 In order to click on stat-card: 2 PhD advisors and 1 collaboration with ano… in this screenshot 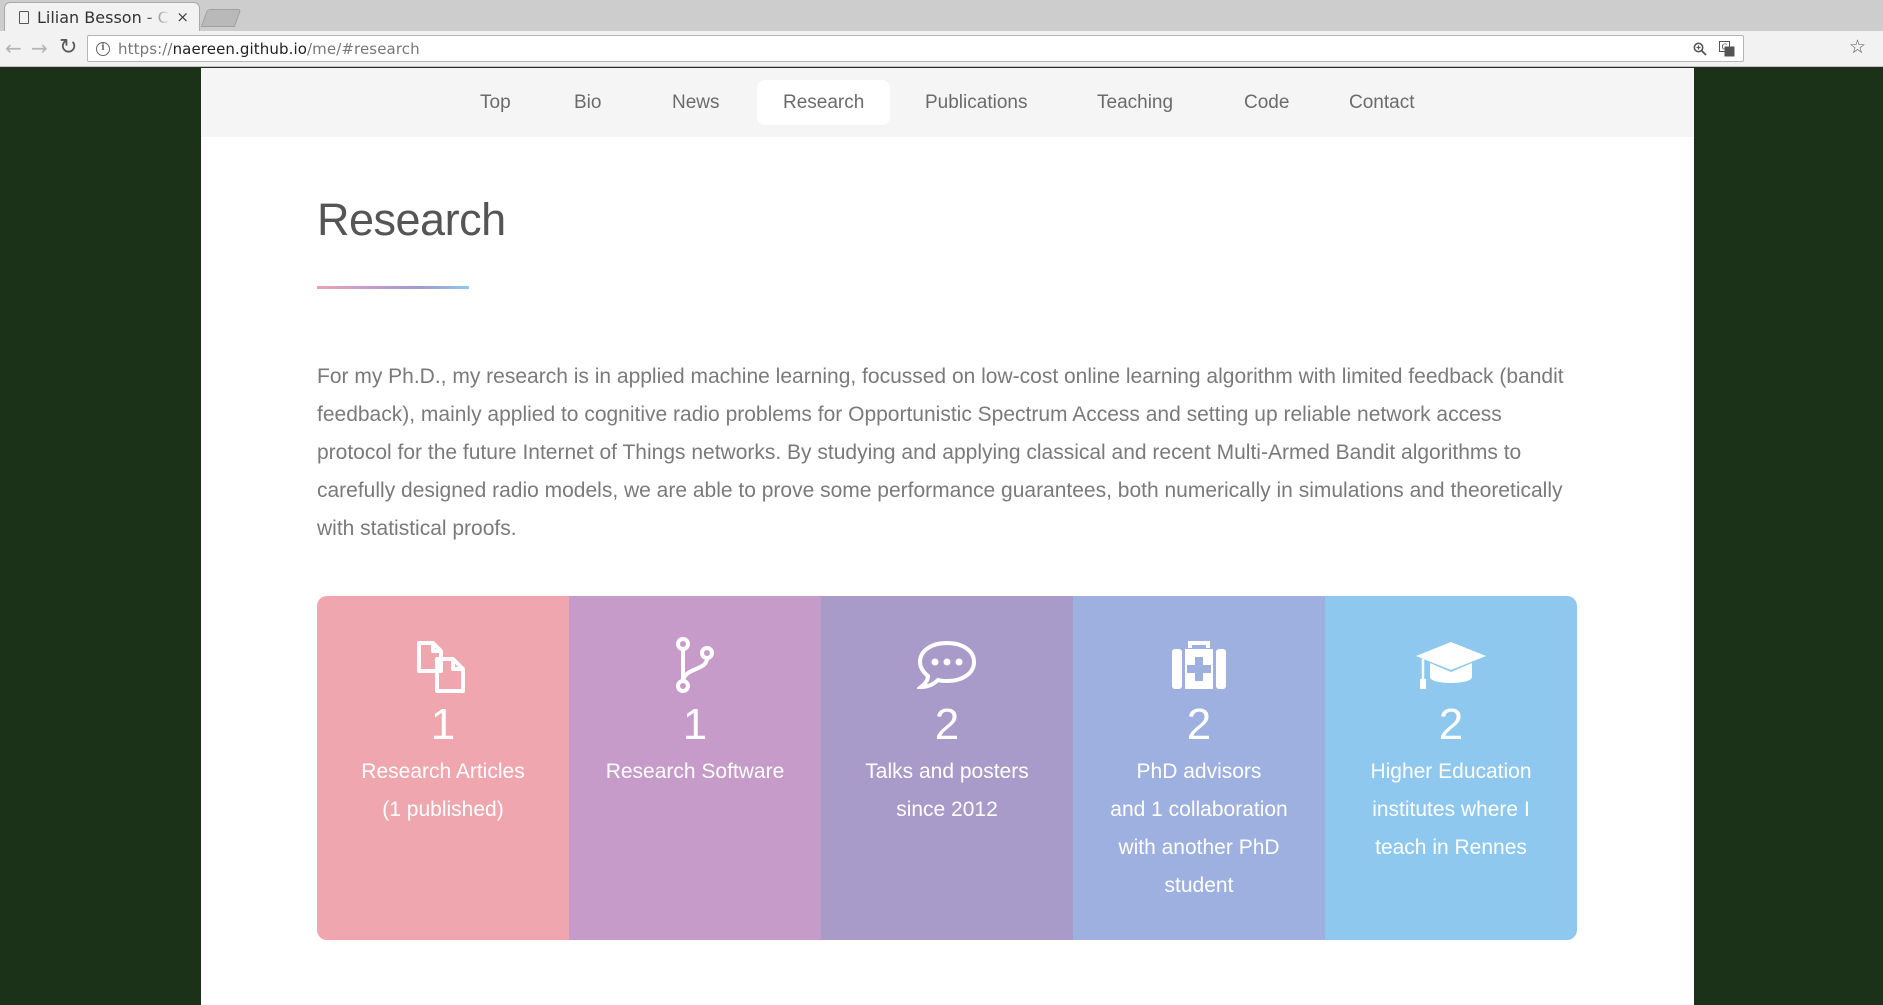, I will do `click(1199, 768)`.